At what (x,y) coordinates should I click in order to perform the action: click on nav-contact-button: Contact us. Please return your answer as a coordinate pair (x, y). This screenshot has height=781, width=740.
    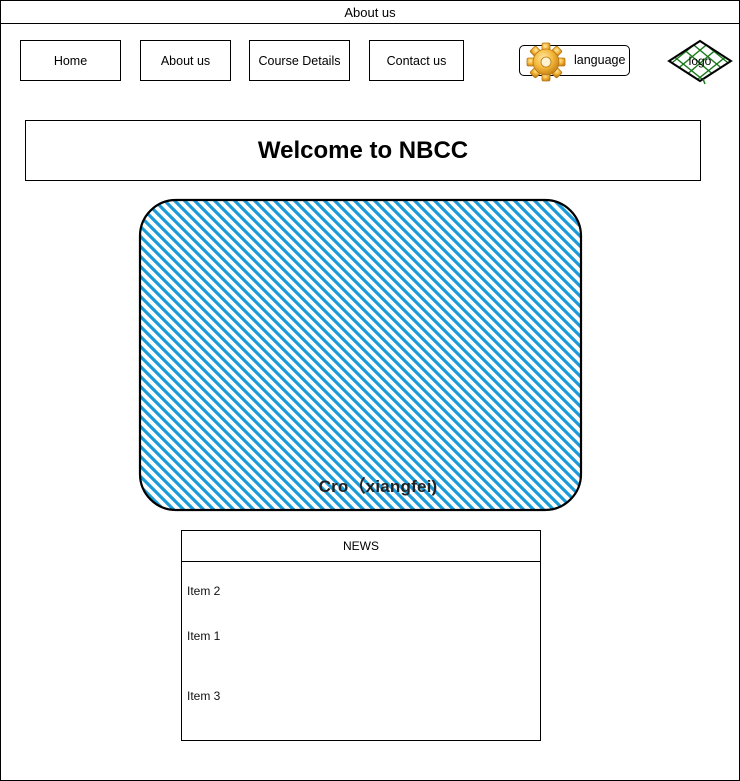
    Looking at the image, I should click on (416, 60).